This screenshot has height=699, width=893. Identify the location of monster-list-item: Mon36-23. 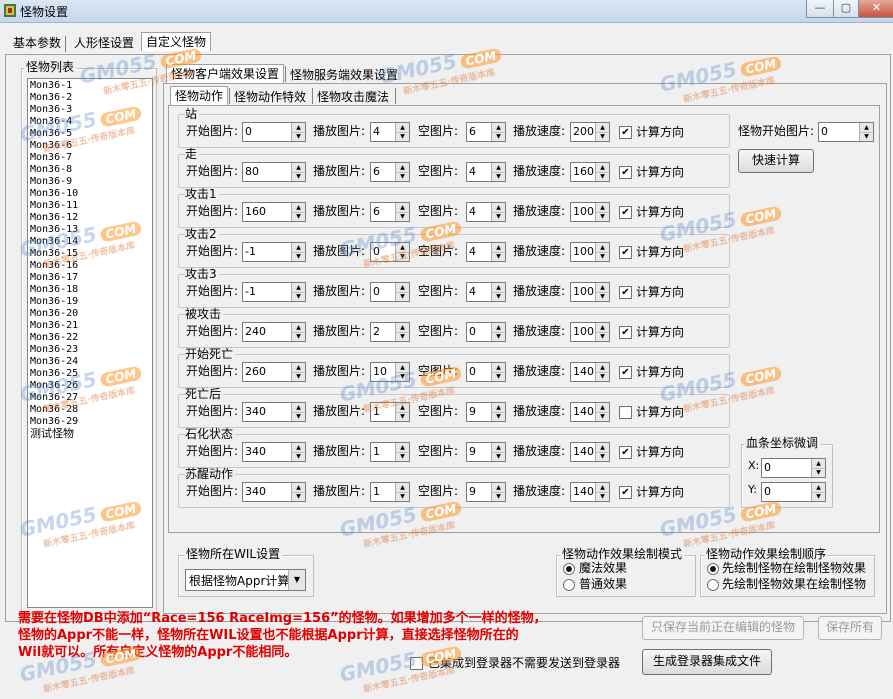
(90, 350).